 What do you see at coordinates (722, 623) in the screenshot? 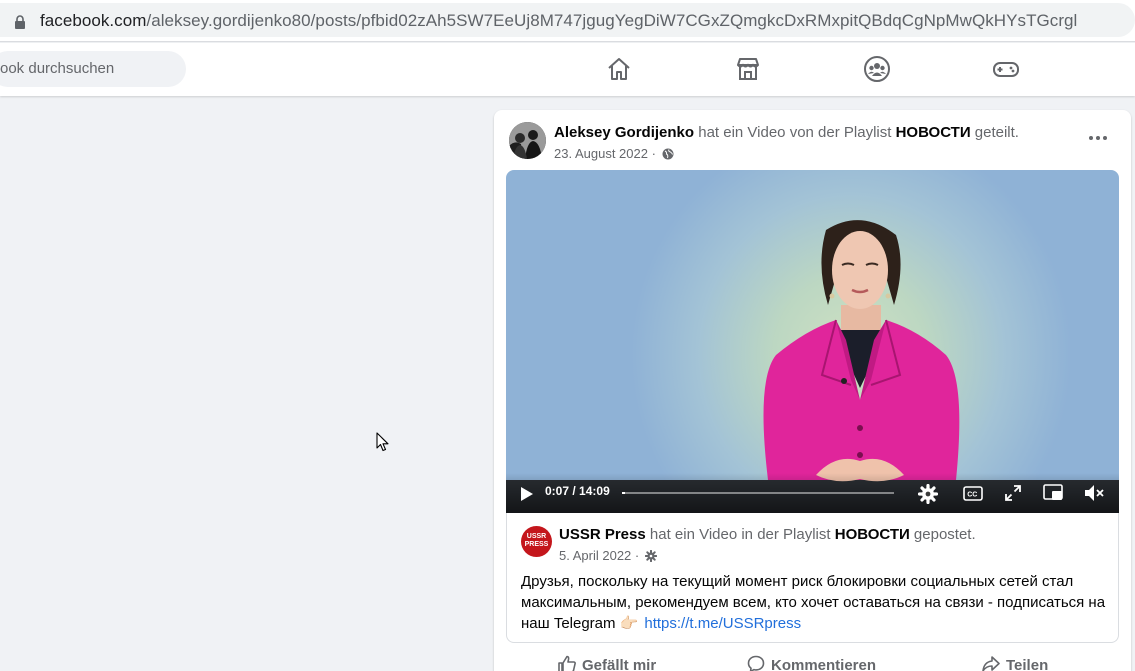
I see `telegram-link: https://t.me/USSRpress` at bounding box center [722, 623].